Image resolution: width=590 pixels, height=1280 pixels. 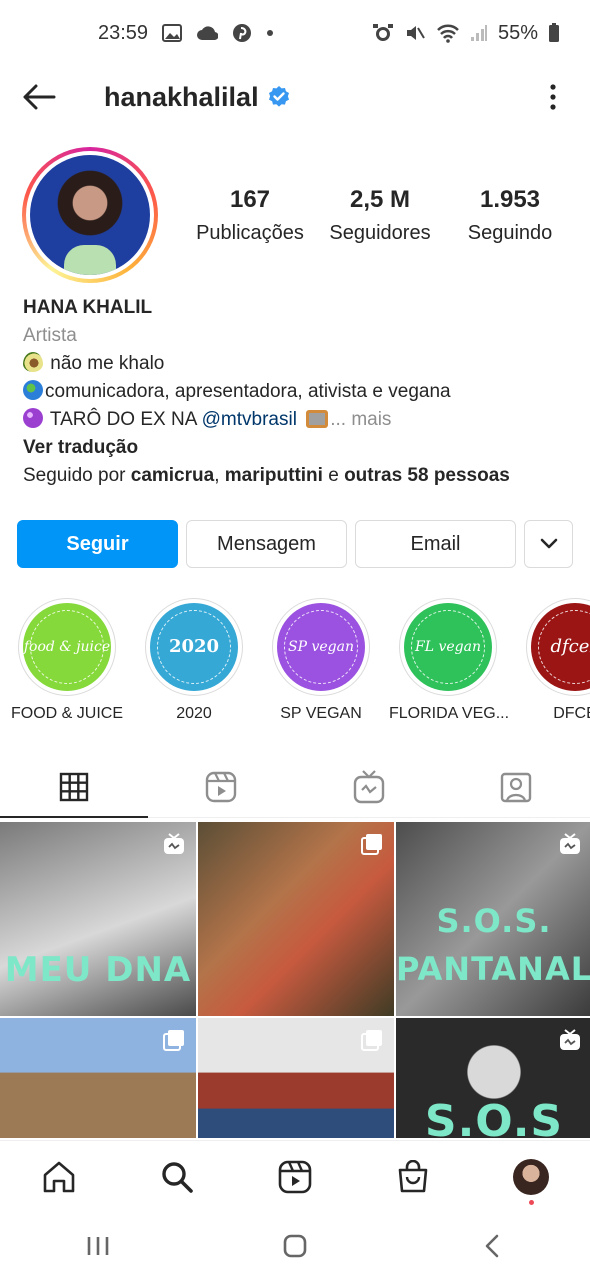 What do you see at coordinates (517, 32) in the screenshot?
I see `battery-percent: 55%` at bounding box center [517, 32].